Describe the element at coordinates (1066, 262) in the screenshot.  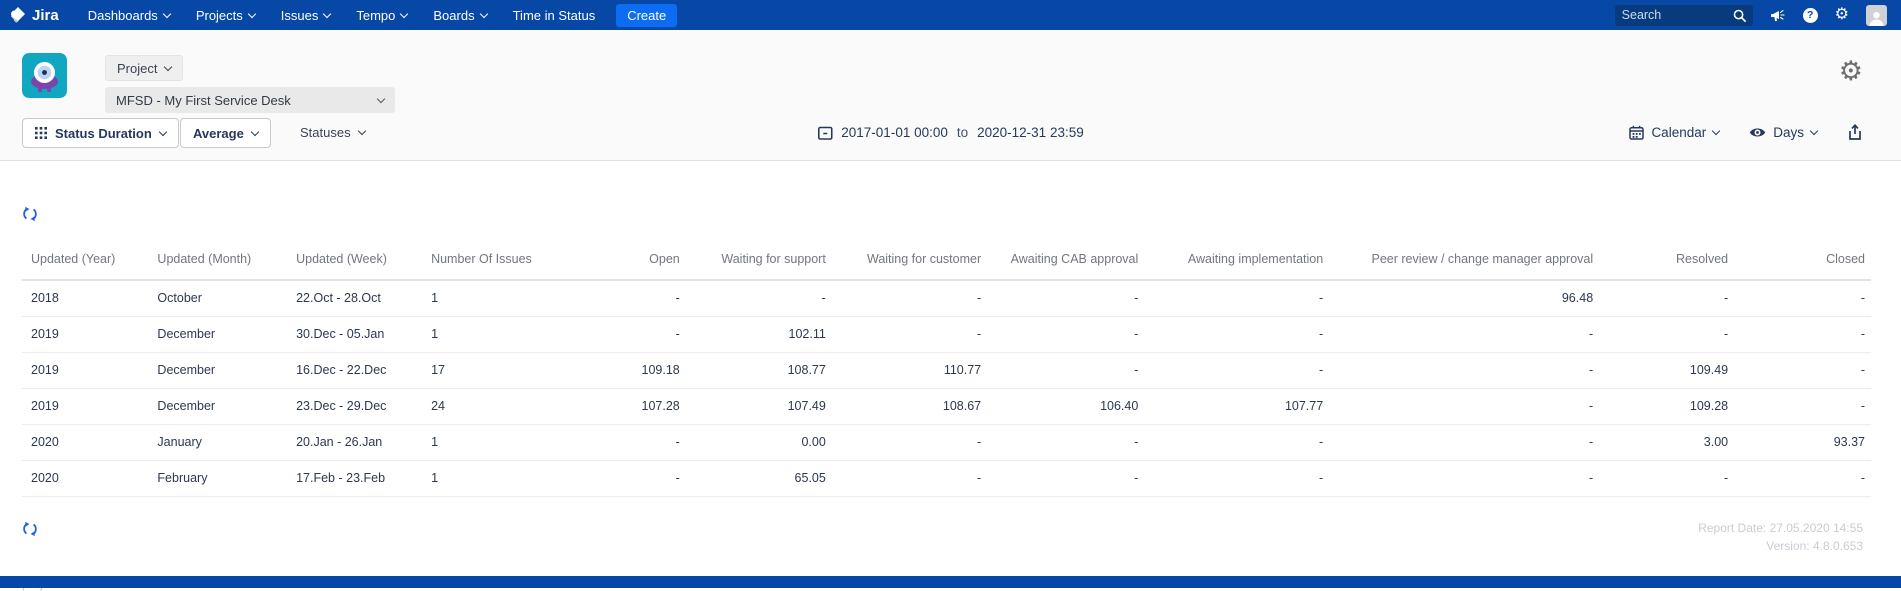
I see `column-header: Awaiting CAB approval` at that location.